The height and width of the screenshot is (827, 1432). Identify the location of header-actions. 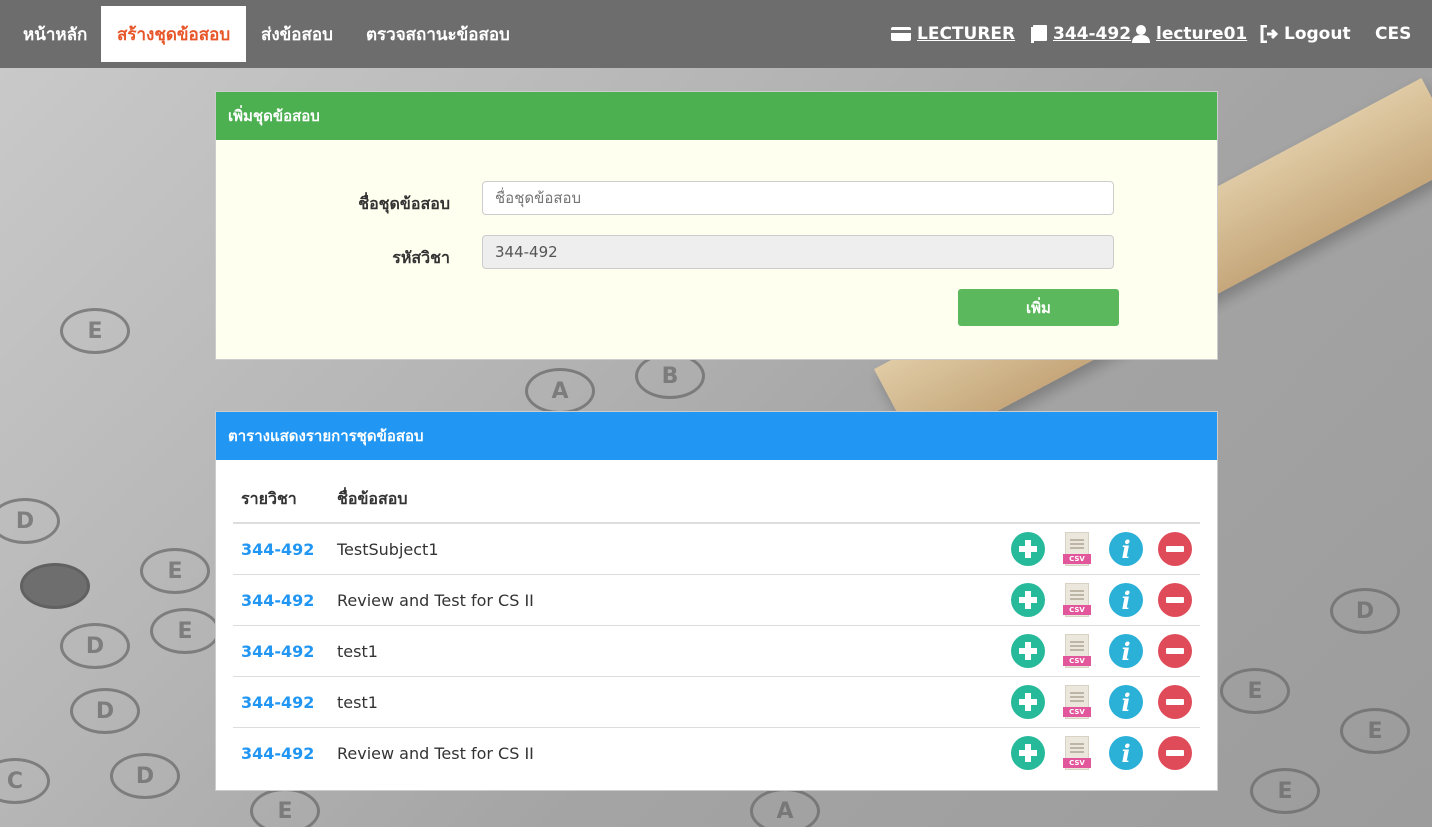
(982, 500).